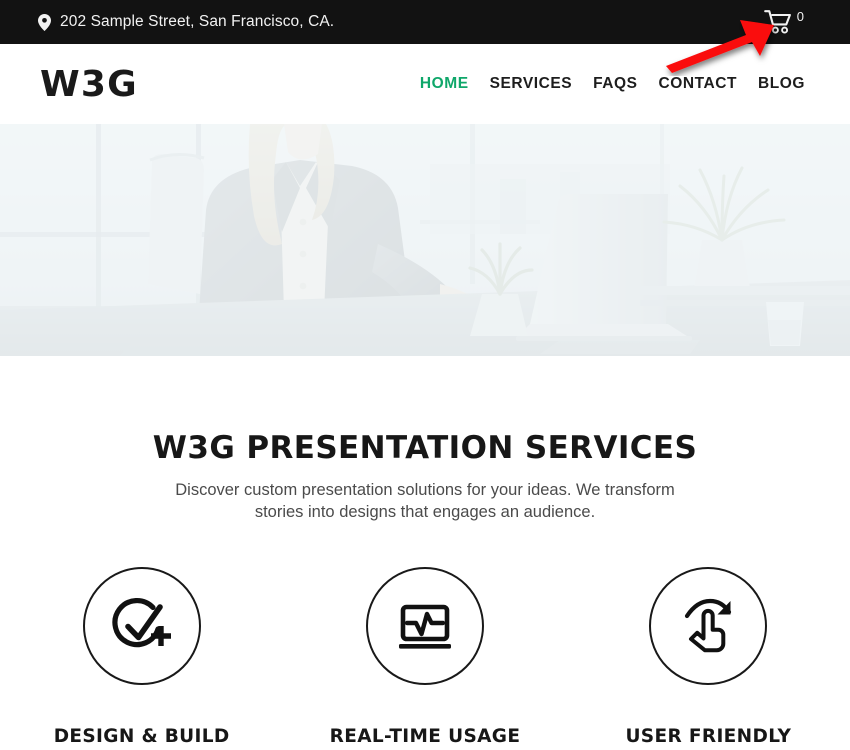  I want to click on site-header: W3G HOME SERVICES FAQS CONTACT BLOG, so click(425, 84).